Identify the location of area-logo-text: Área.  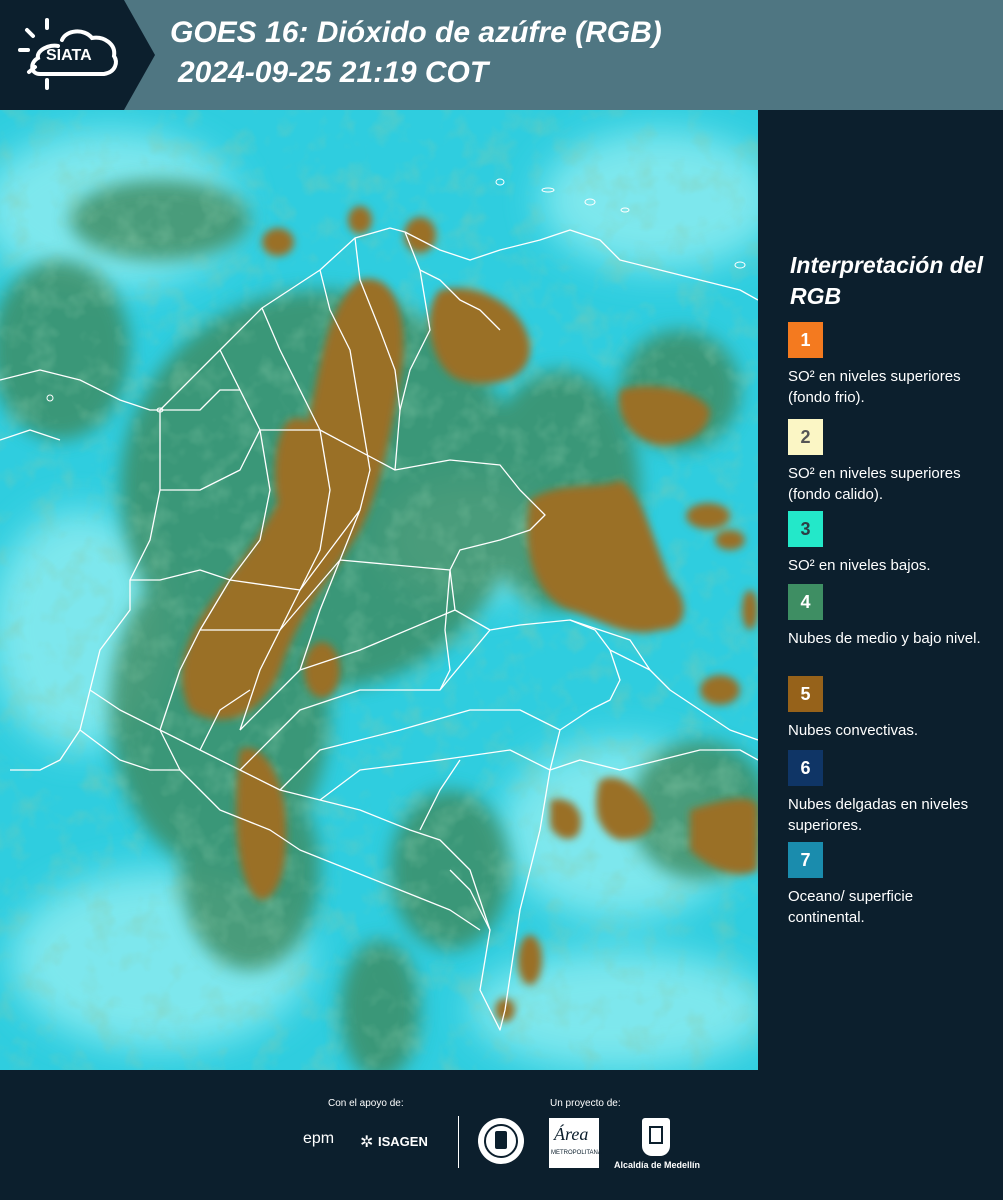
(571, 1134).